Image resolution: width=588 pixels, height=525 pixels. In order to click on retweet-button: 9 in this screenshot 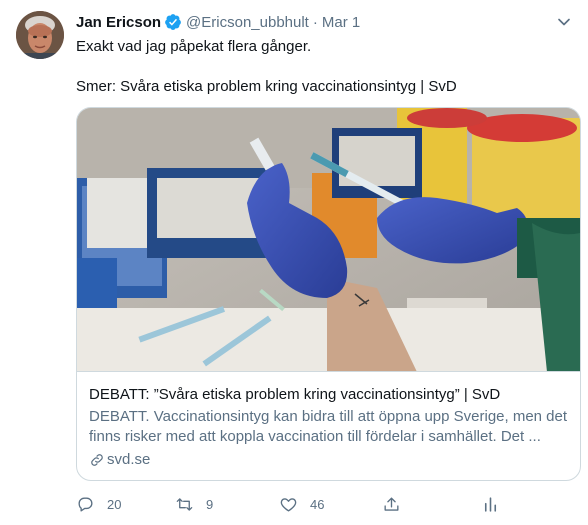, I will do `click(194, 504)`.